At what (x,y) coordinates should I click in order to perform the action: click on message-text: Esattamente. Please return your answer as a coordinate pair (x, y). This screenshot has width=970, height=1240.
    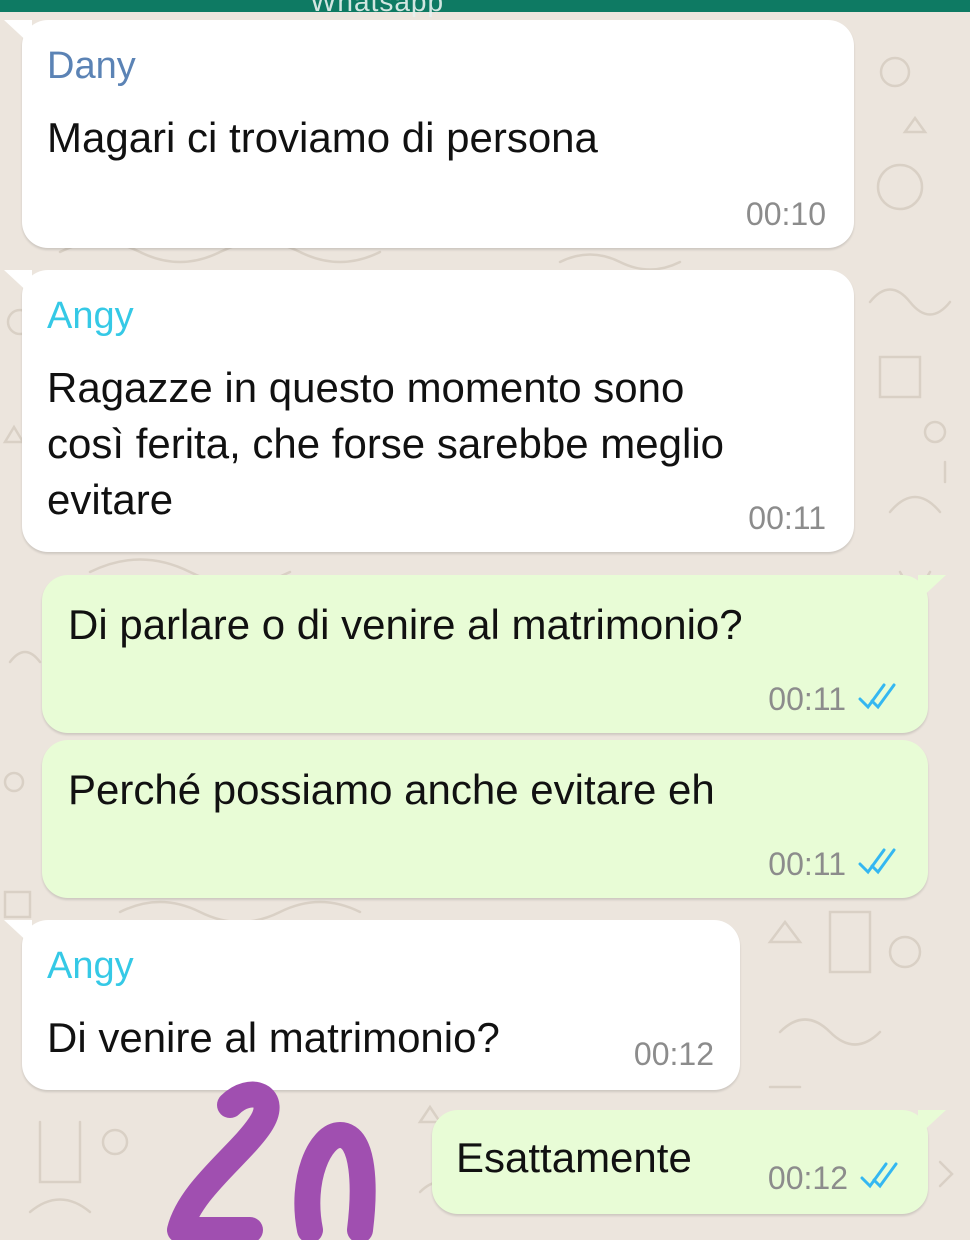
    Looking at the image, I should click on (574, 1157).